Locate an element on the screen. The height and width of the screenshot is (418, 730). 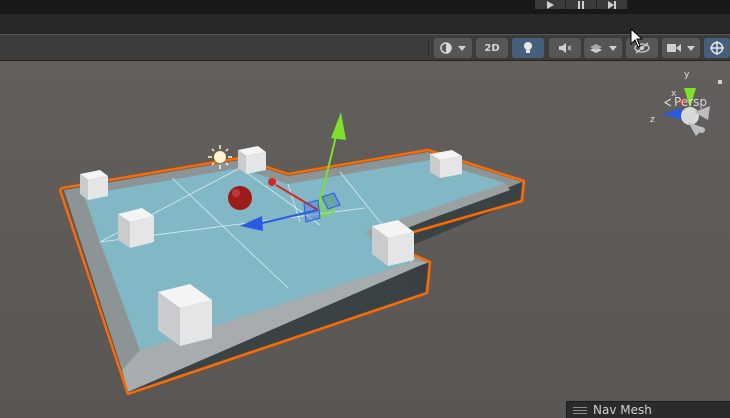
axis-z-label: z is located at coordinates (652, 120).